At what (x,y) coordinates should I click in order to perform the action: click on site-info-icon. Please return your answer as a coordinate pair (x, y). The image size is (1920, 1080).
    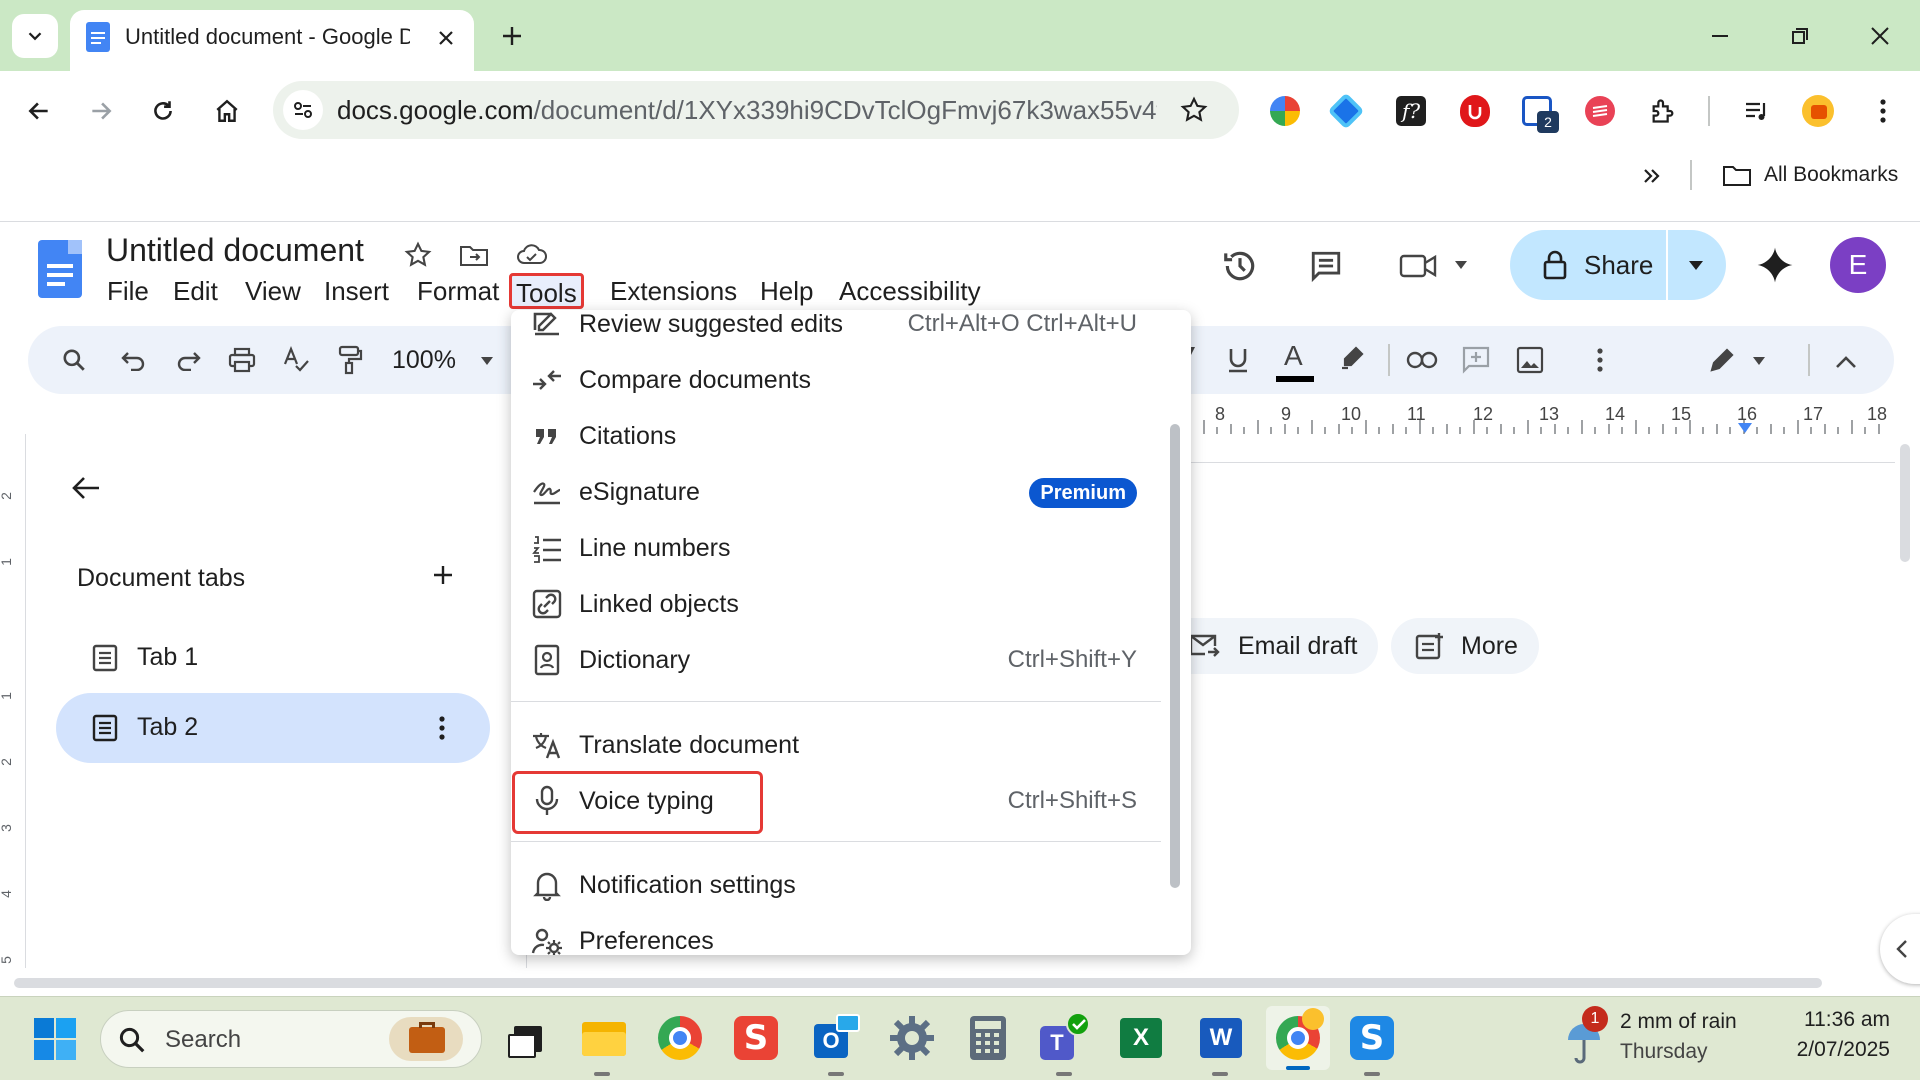
    Looking at the image, I should click on (303, 110).